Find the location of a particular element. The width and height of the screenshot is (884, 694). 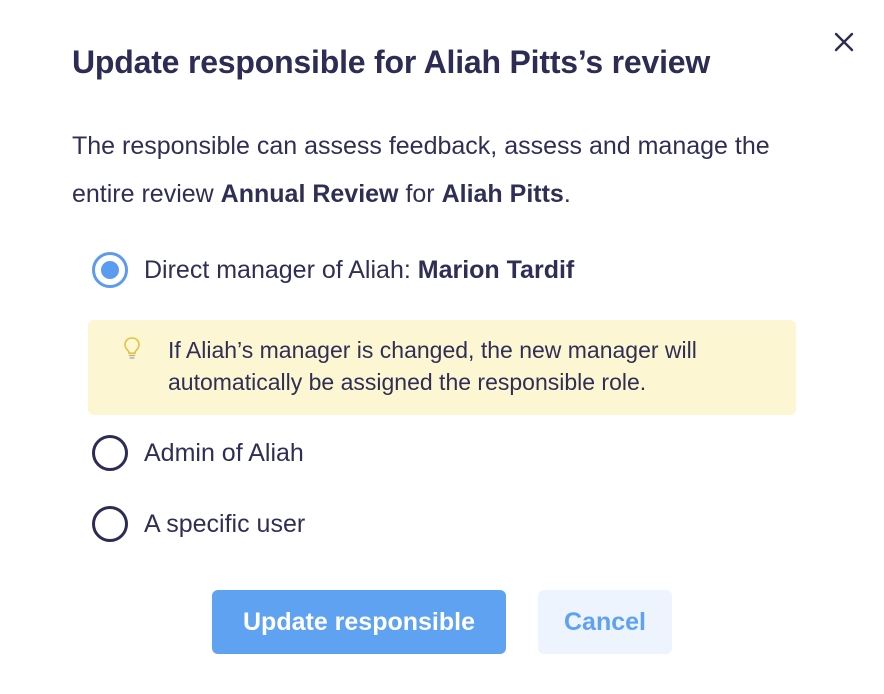

reviewee-name: Aliah Pitts is located at coordinates (502, 194).